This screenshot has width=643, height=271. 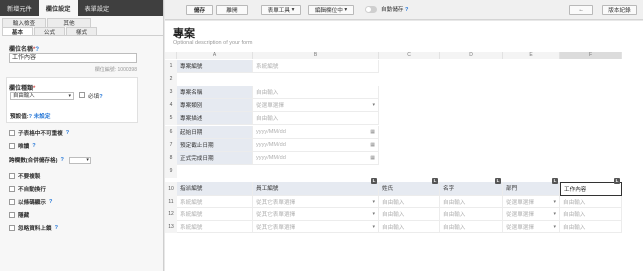 What do you see at coordinates (471, 55) in the screenshot?
I see `column-header-d: D` at bounding box center [471, 55].